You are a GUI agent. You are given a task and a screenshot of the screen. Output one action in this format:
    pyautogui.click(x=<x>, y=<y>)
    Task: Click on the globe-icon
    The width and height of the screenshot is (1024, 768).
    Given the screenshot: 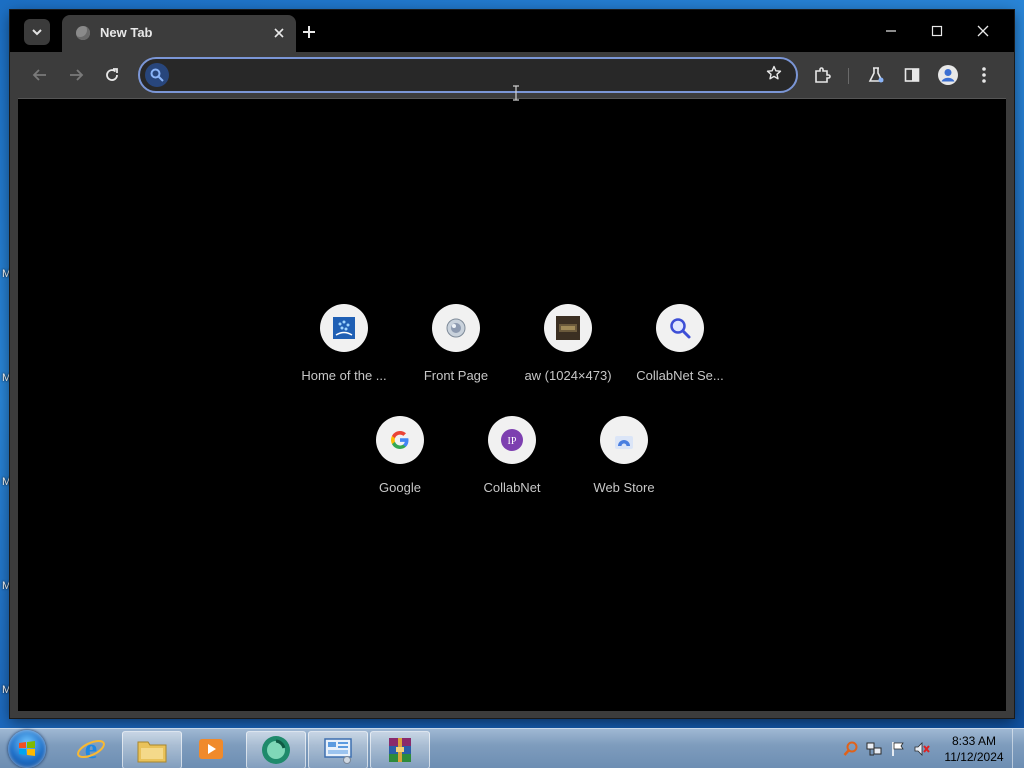 What is the action you would take?
    pyautogui.click(x=83, y=33)
    